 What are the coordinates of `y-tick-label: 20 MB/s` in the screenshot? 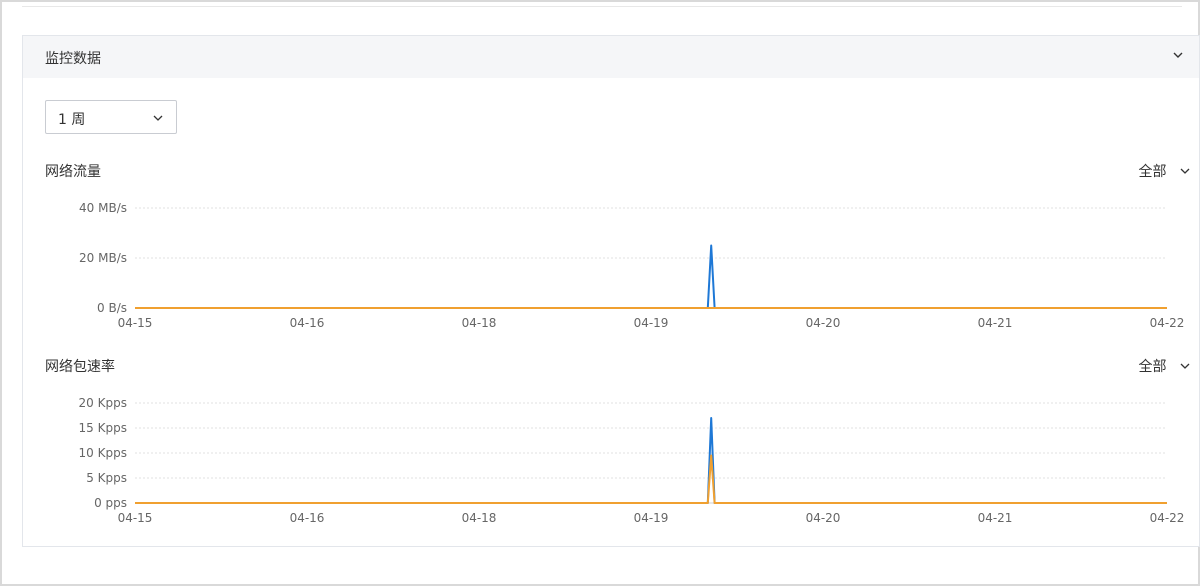 It's located at (103, 258).